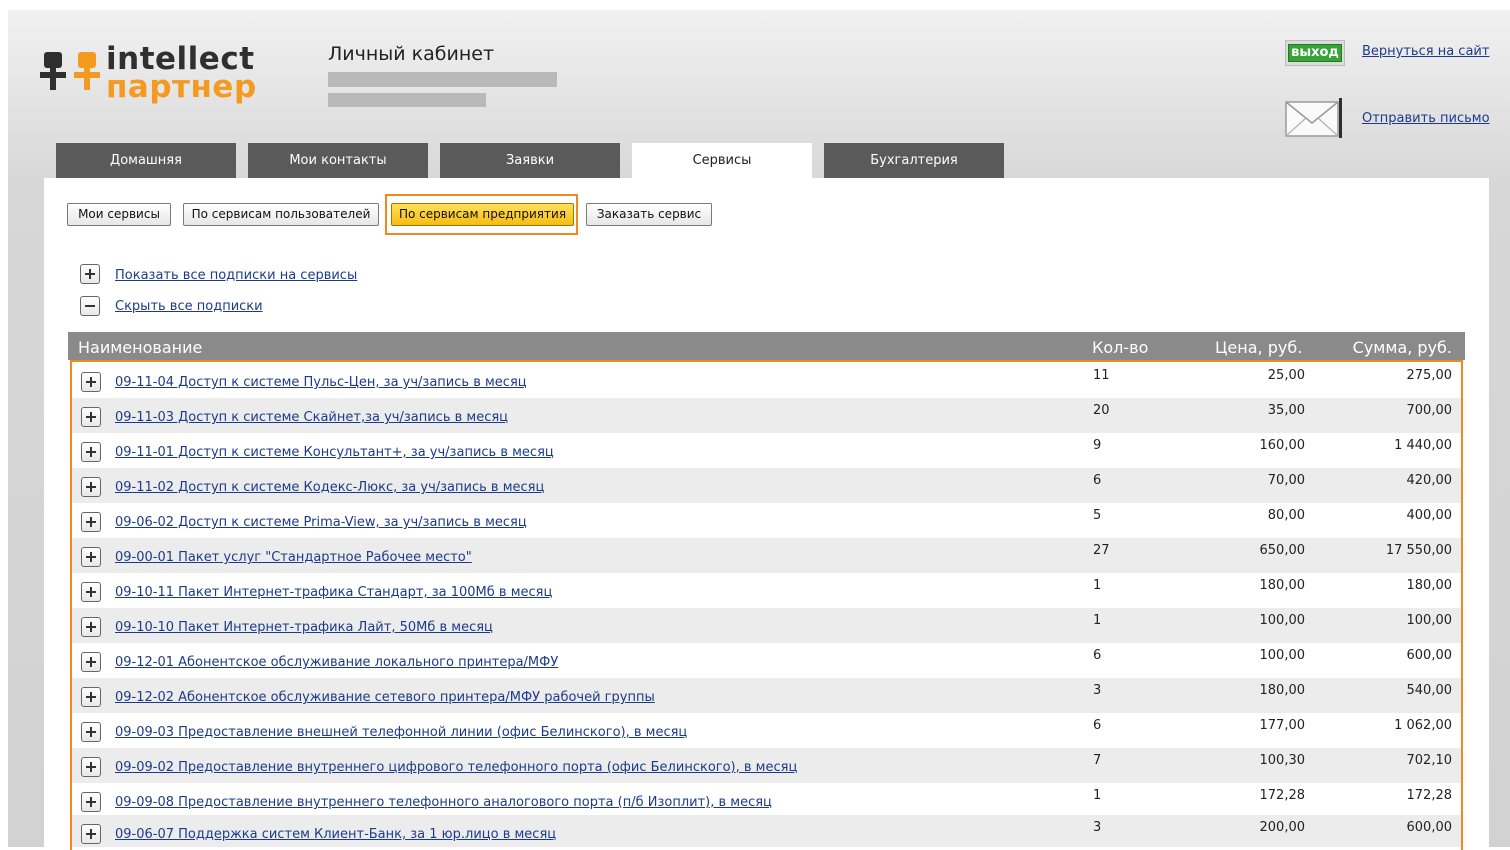  Describe the element at coordinates (90, 274) in the screenshot. I see `expand-all-icon` at that location.